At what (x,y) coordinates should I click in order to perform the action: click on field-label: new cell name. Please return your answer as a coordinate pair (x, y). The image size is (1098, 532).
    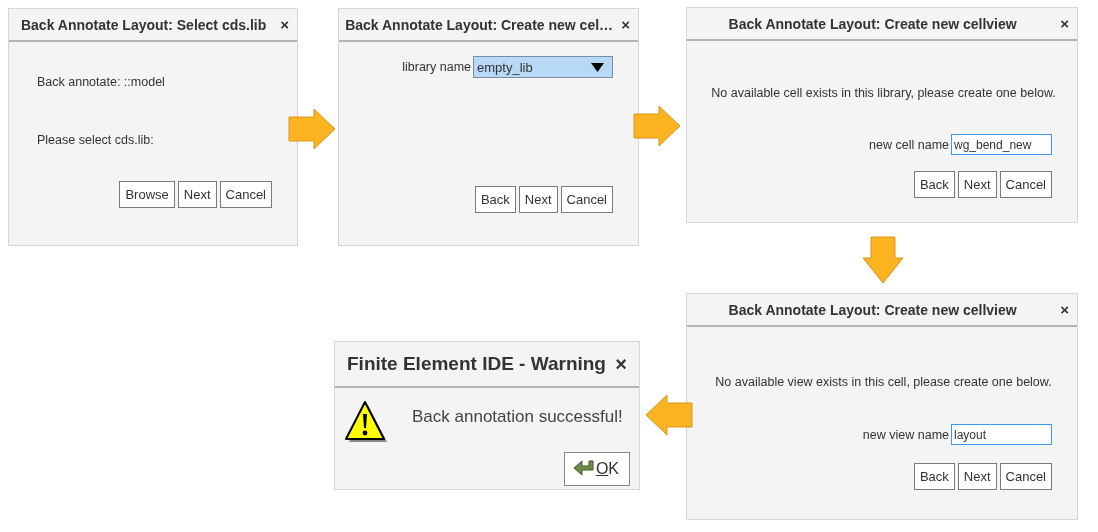
    Looking at the image, I should click on (909, 144).